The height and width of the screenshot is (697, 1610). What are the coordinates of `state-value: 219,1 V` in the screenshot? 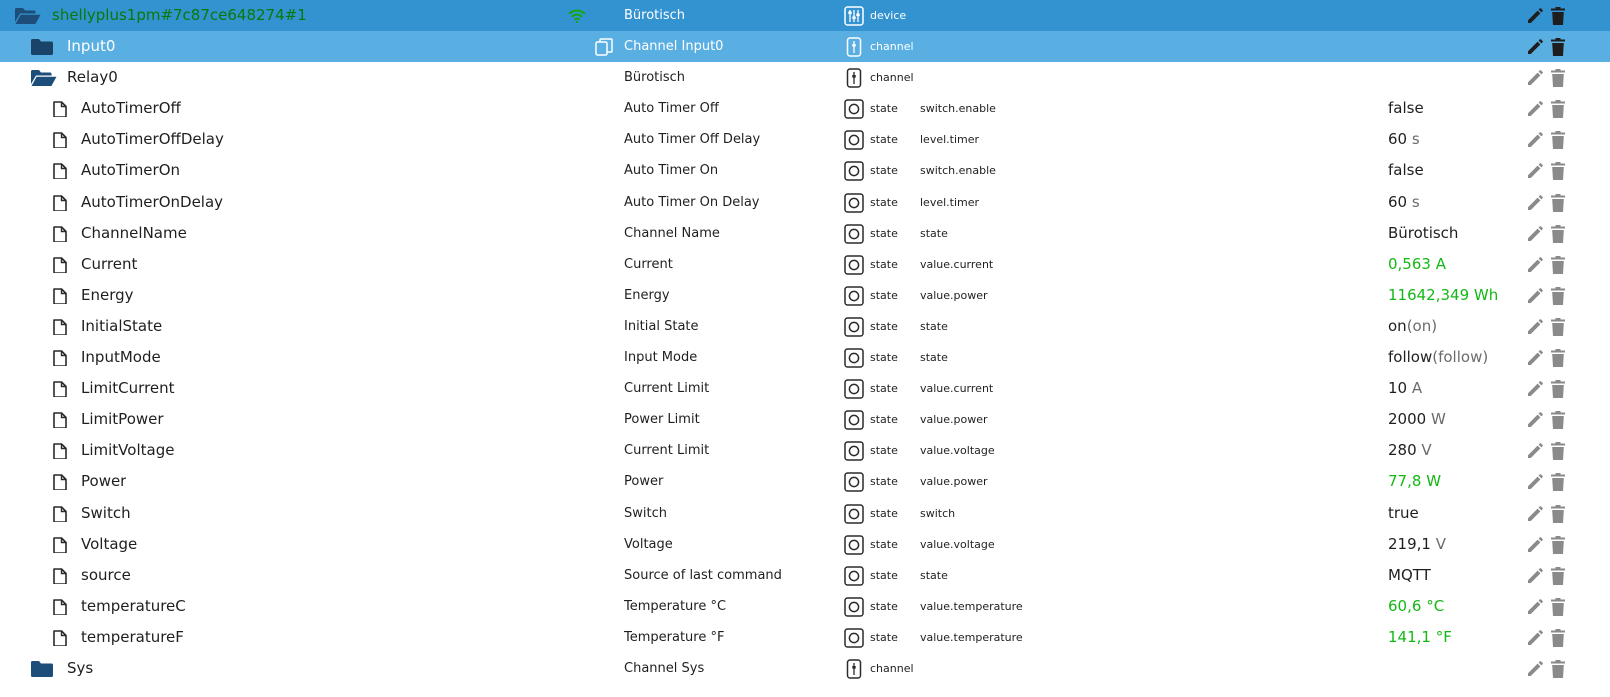 It's located at (1448, 544).